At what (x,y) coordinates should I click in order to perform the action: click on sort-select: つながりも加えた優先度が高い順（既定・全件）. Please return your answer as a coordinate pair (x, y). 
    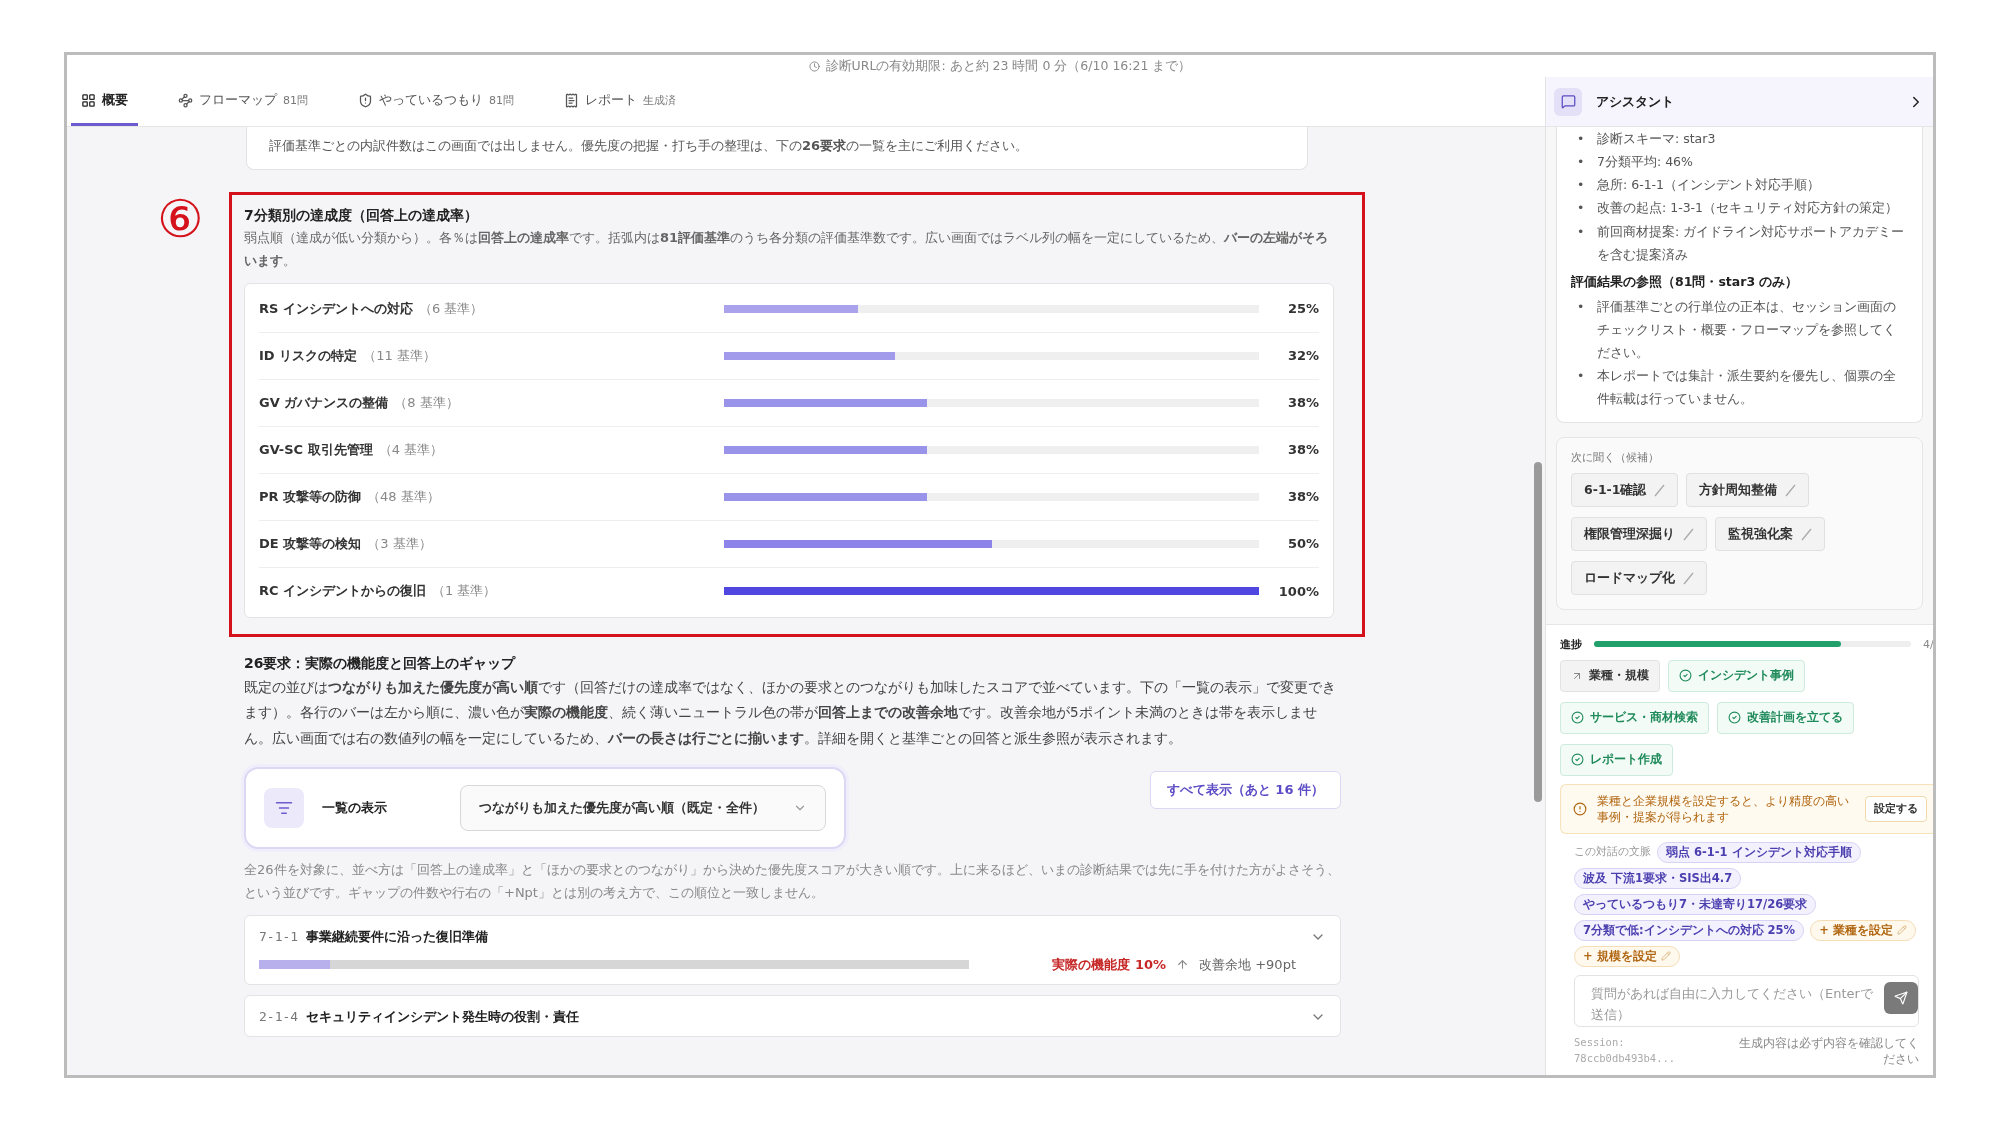
    Looking at the image, I should click on (643, 808).